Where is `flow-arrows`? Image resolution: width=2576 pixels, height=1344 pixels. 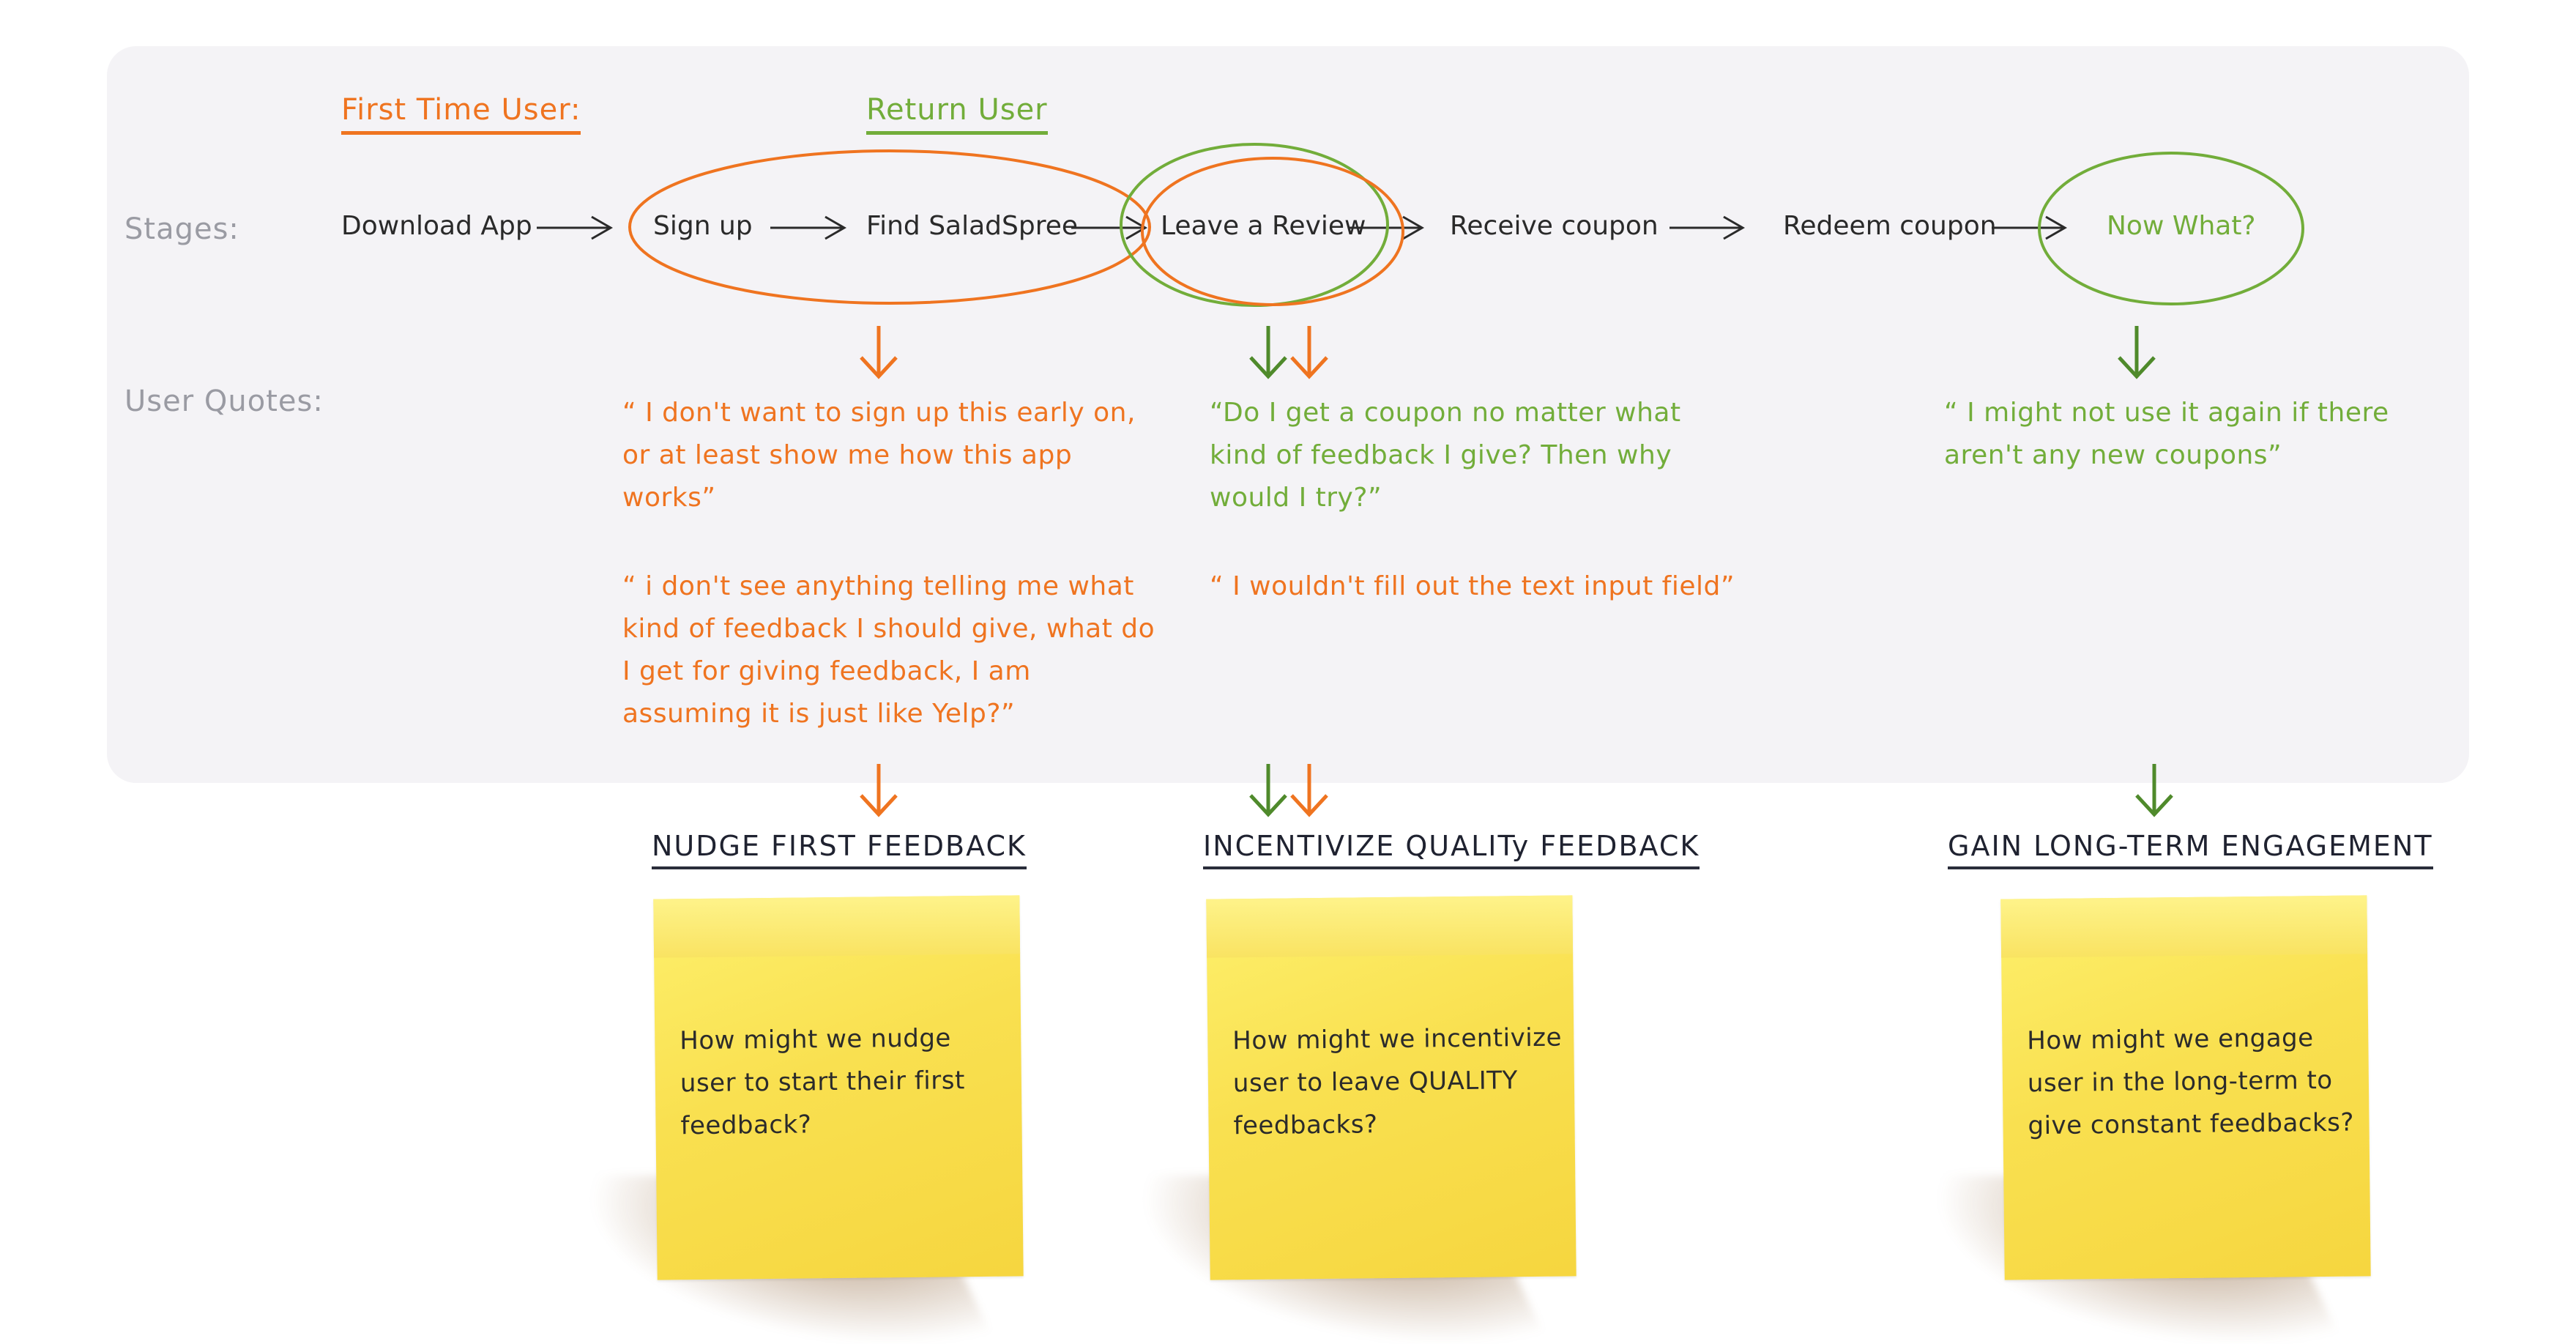 flow-arrows is located at coordinates (1302, 228).